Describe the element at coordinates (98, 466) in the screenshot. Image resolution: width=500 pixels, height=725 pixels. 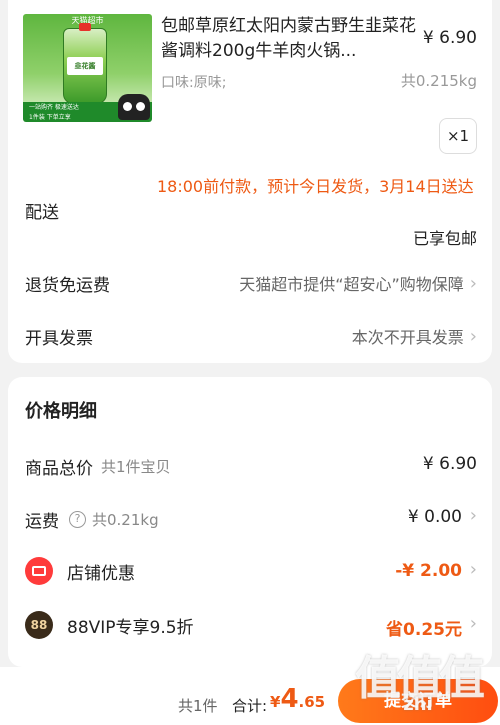
I see `goods-total-row: 商品总价 共1件宝贝` at that location.